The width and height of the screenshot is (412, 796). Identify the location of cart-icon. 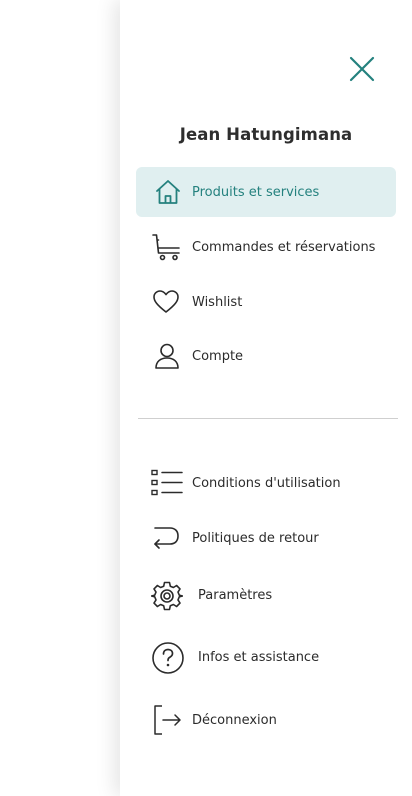
(167, 247).